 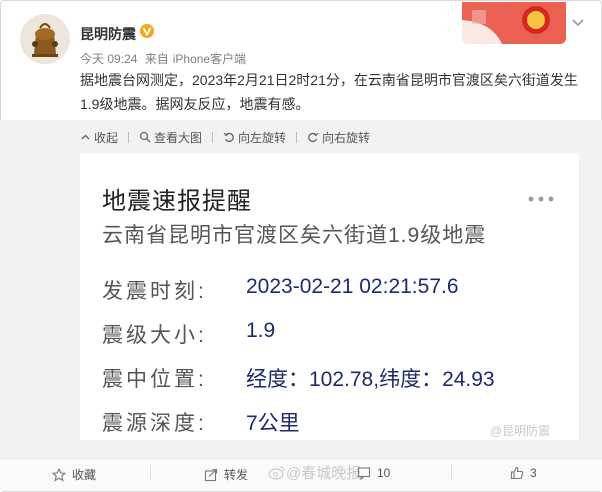 What do you see at coordinates (59, 474) in the screenshot?
I see `star-icon` at bounding box center [59, 474].